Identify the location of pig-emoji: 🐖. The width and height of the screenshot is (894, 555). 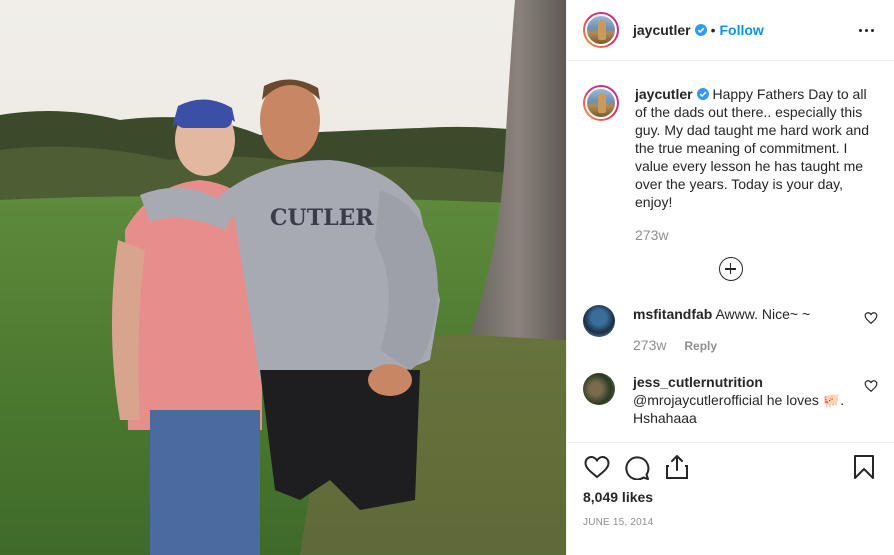
(831, 400).